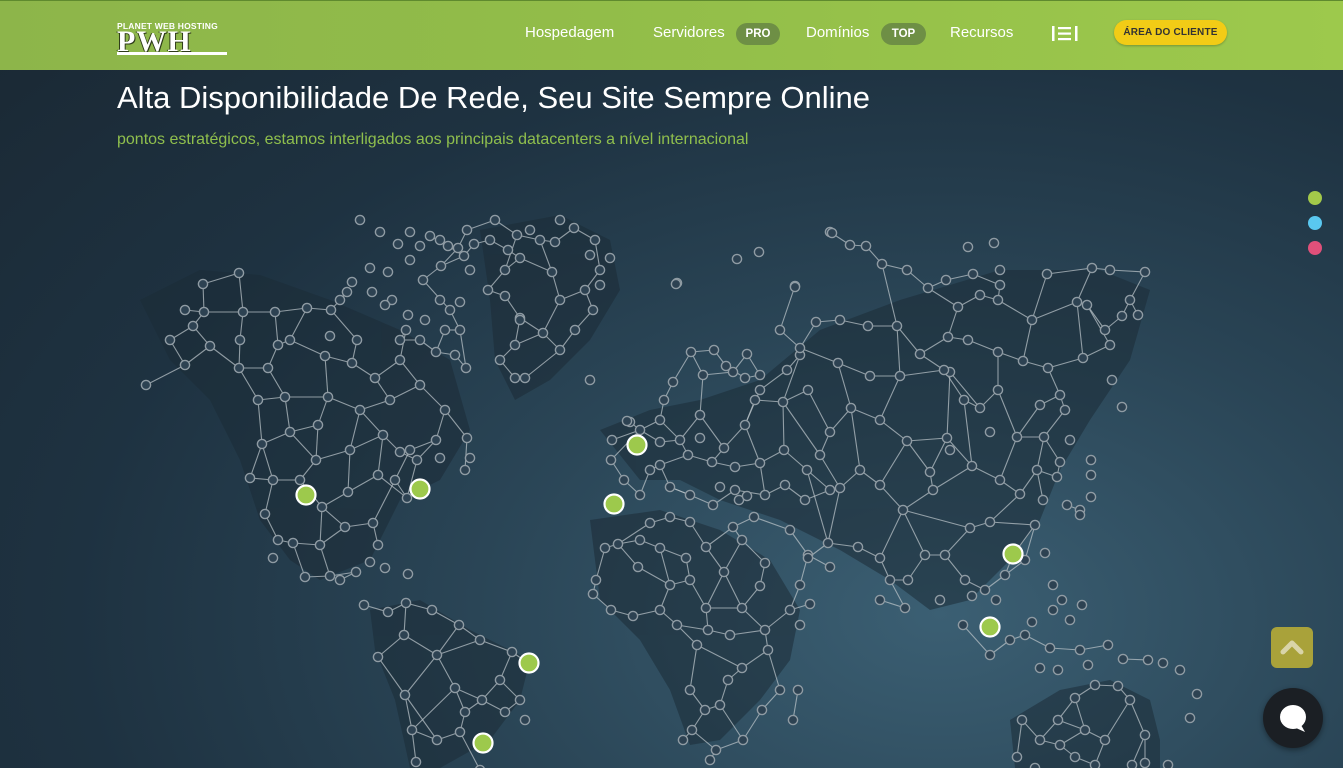 The image size is (1343, 768). I want to click on nav-recursos: Recursos, so click(981, 33).